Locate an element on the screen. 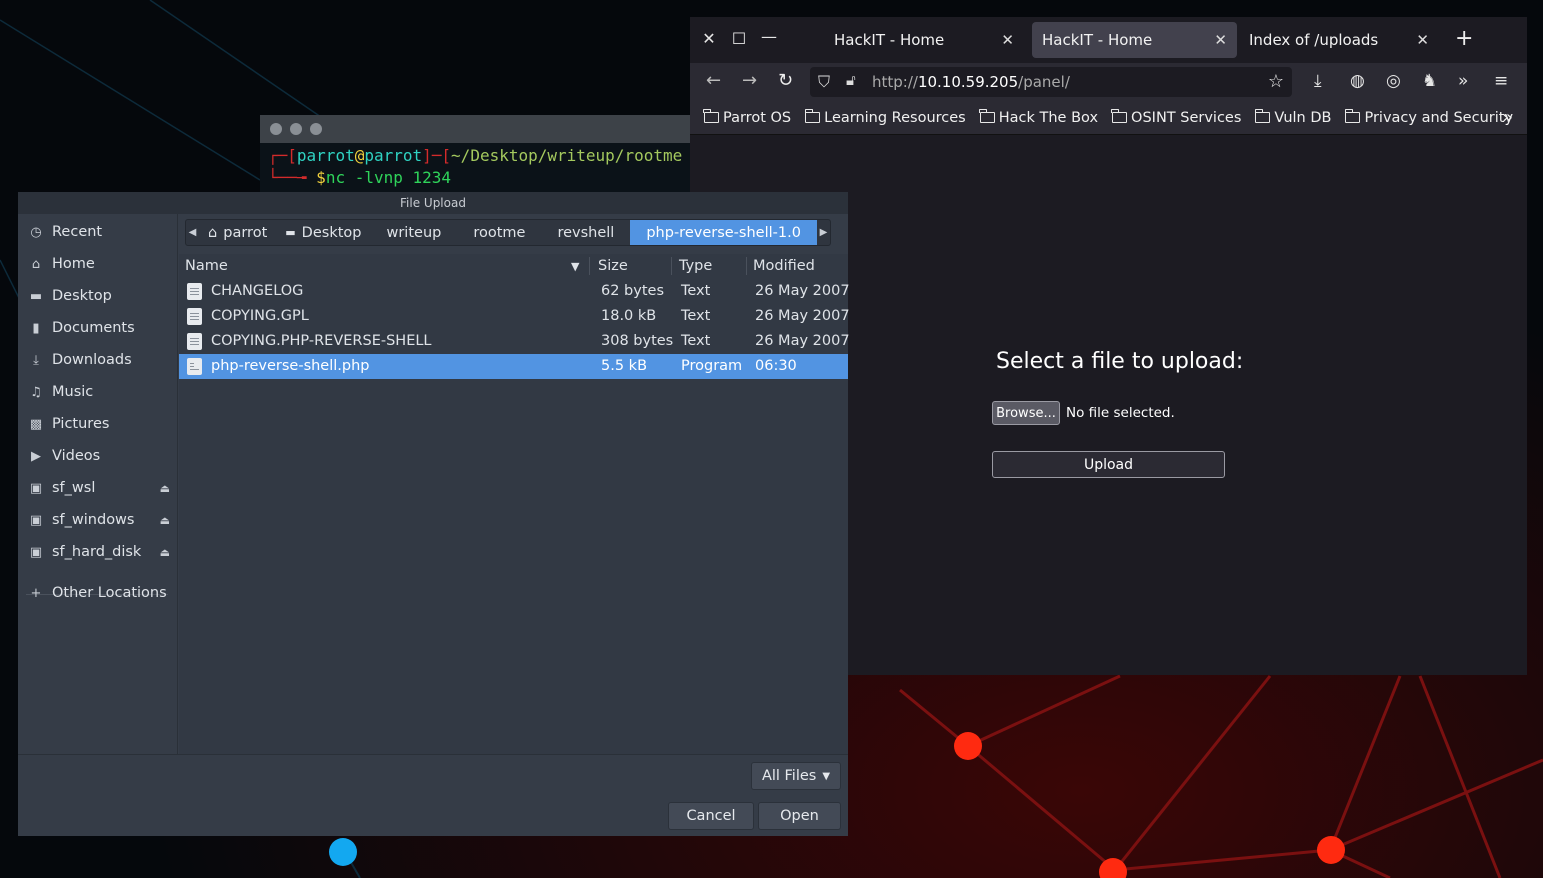 The image size is (1543, 878). extension-spy-icon: ♞ is located at coordinates (1429, 81).